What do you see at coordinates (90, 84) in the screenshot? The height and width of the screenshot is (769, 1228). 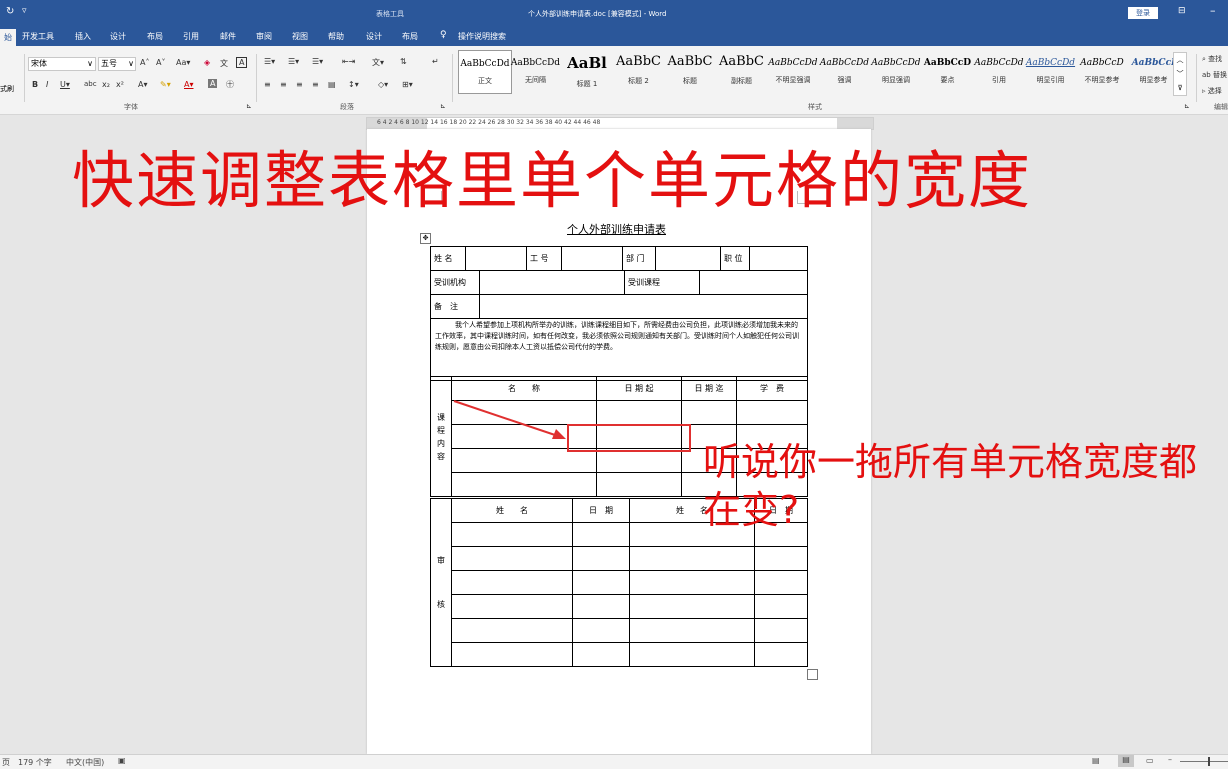 I see `strikethrough-button: abc` at bounding box center [90, 84].